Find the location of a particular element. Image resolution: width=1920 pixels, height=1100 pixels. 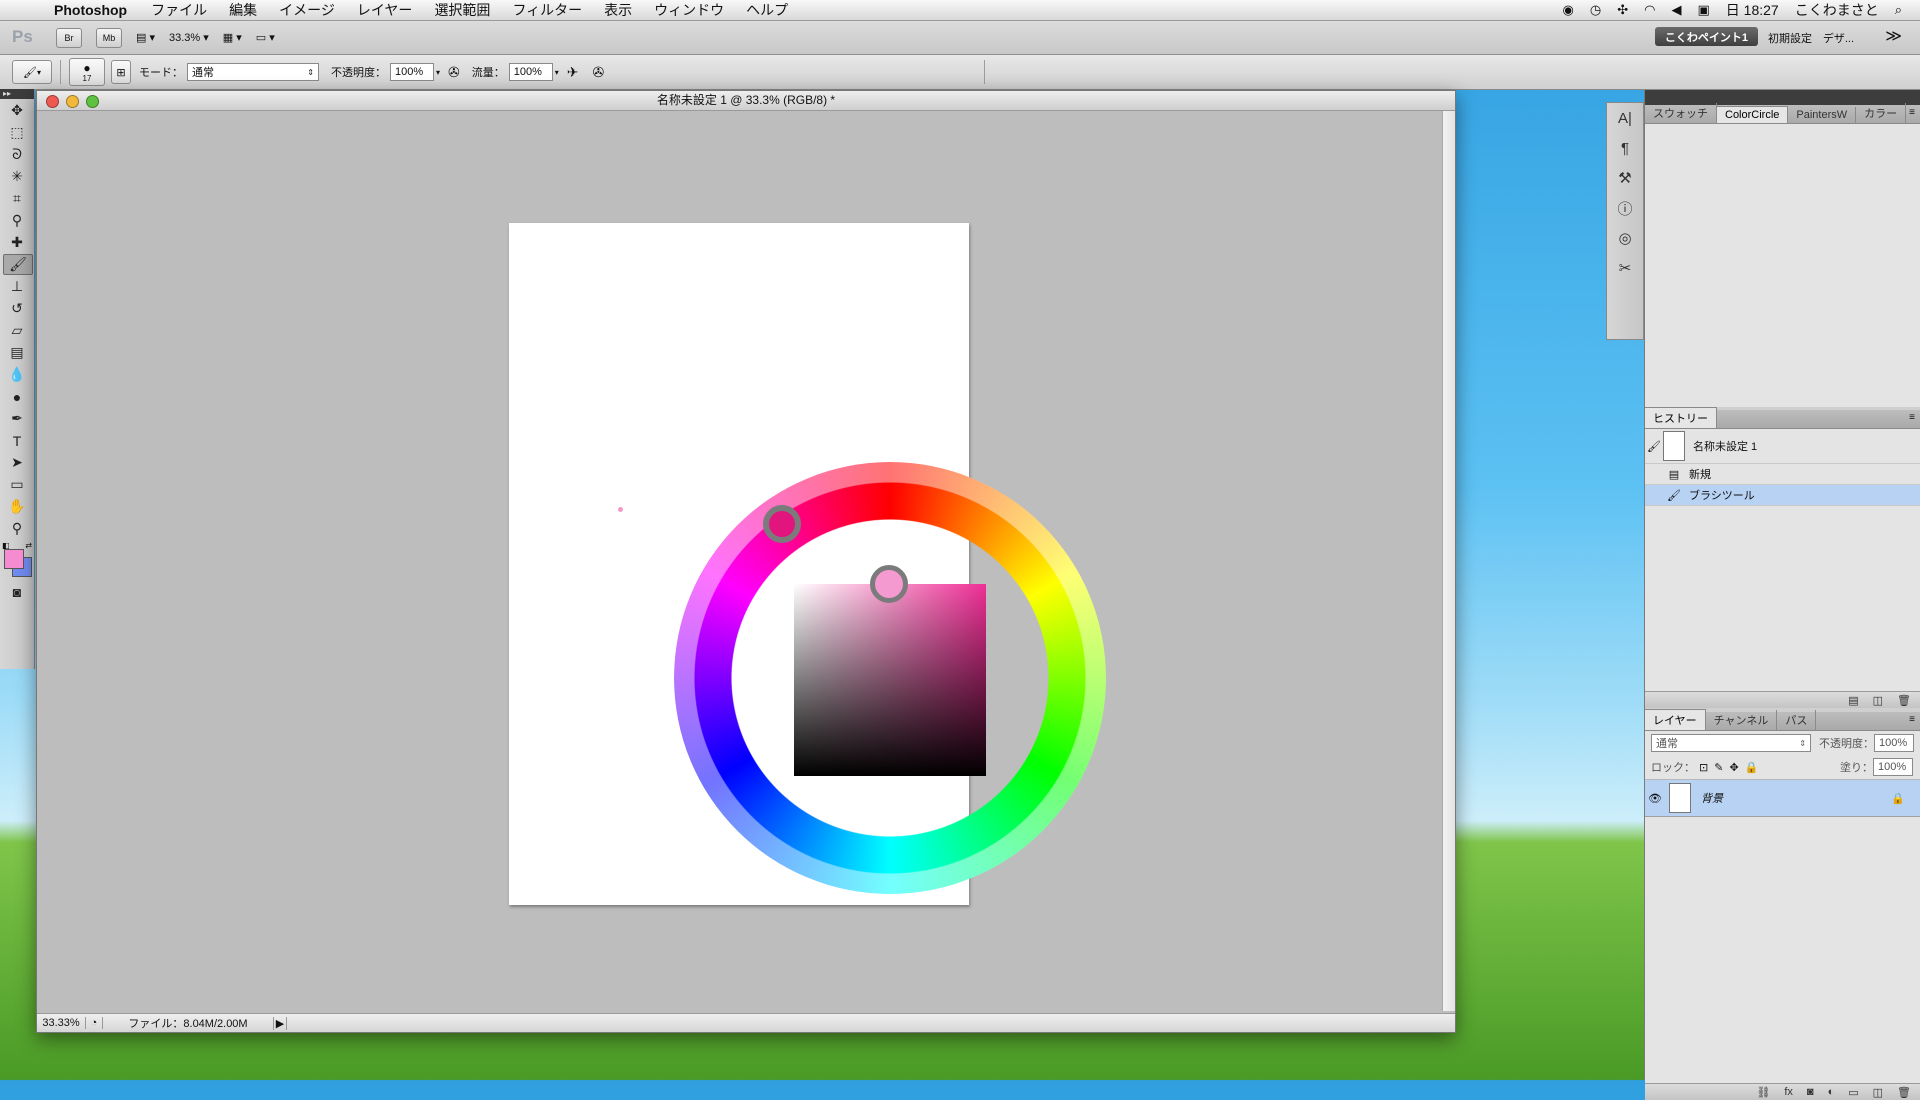

lock-transparent-icon: ⊡ is located at coordinates (1703, 767).